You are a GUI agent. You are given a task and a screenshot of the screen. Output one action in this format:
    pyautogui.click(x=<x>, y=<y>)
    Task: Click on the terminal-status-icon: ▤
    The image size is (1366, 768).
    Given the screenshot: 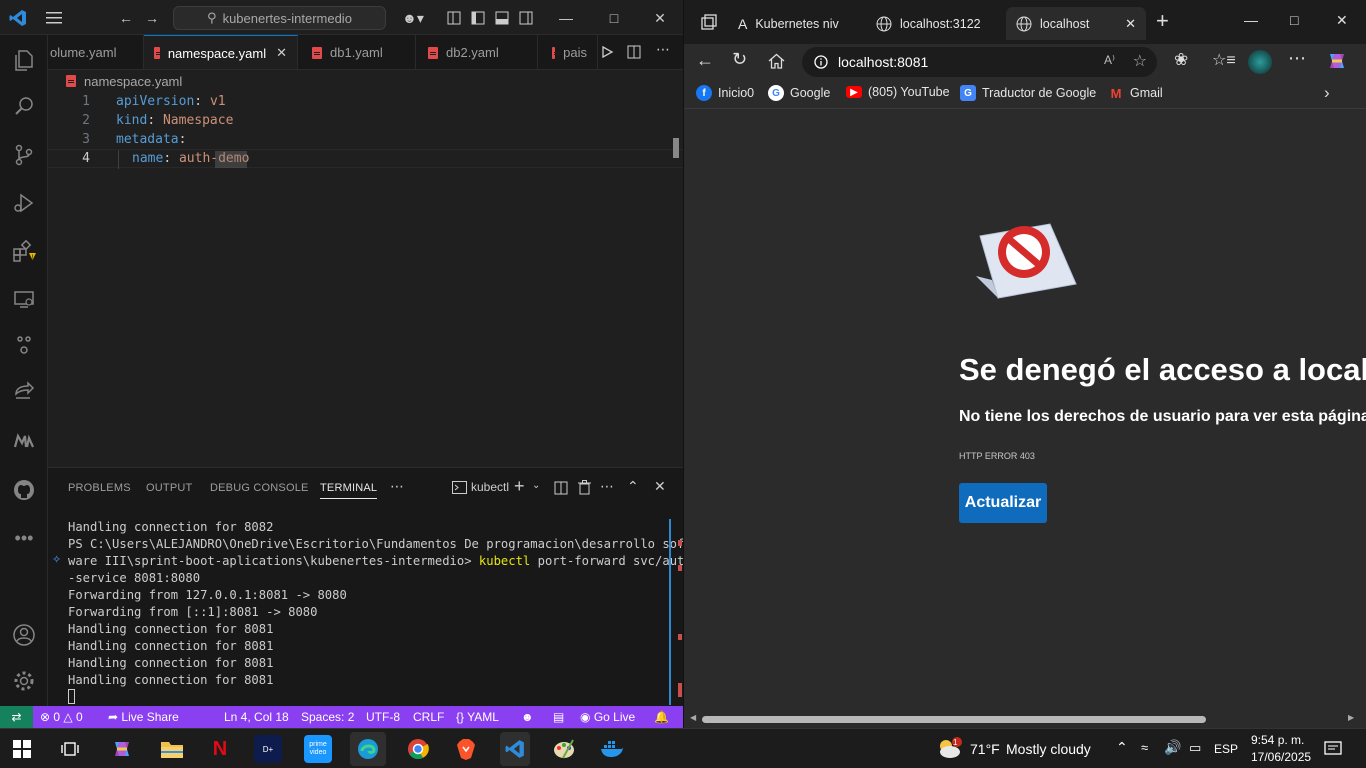 What is the action you would take?
    pyautogui.click(x=558, y=717)
    